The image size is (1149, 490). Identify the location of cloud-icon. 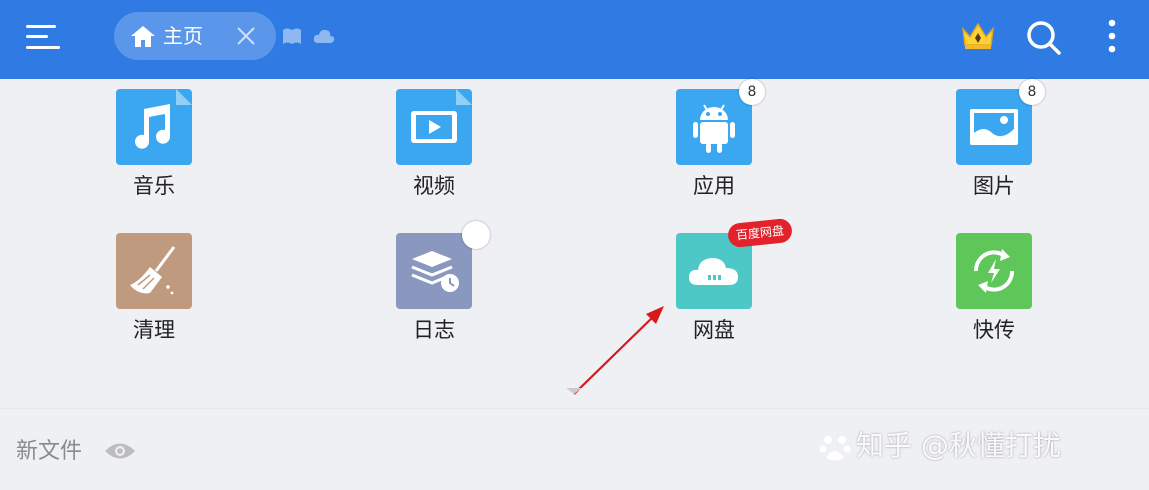
(324, 36).